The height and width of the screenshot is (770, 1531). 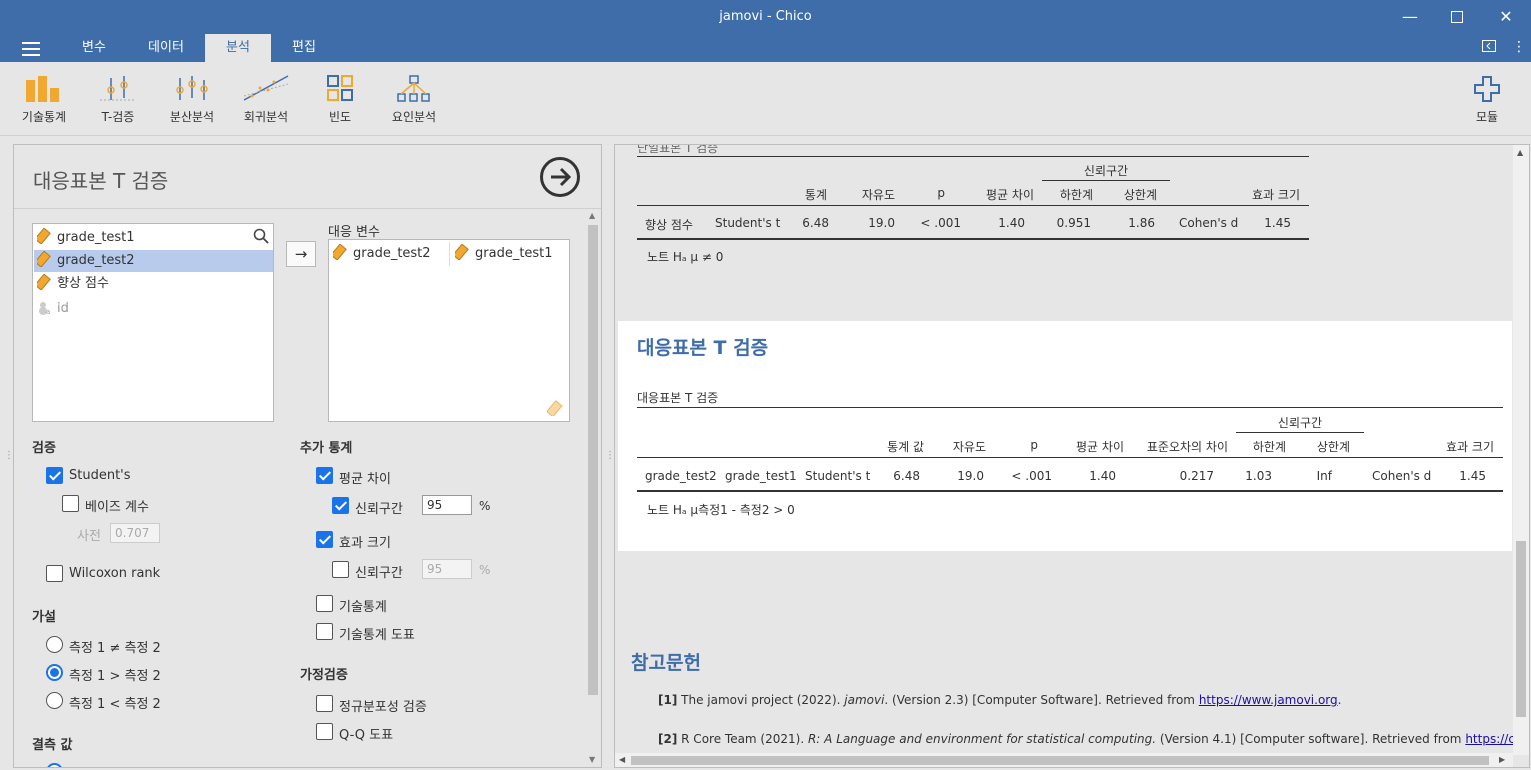 I want to click on modules-button: 모듈, so click(x=1487, y=99).